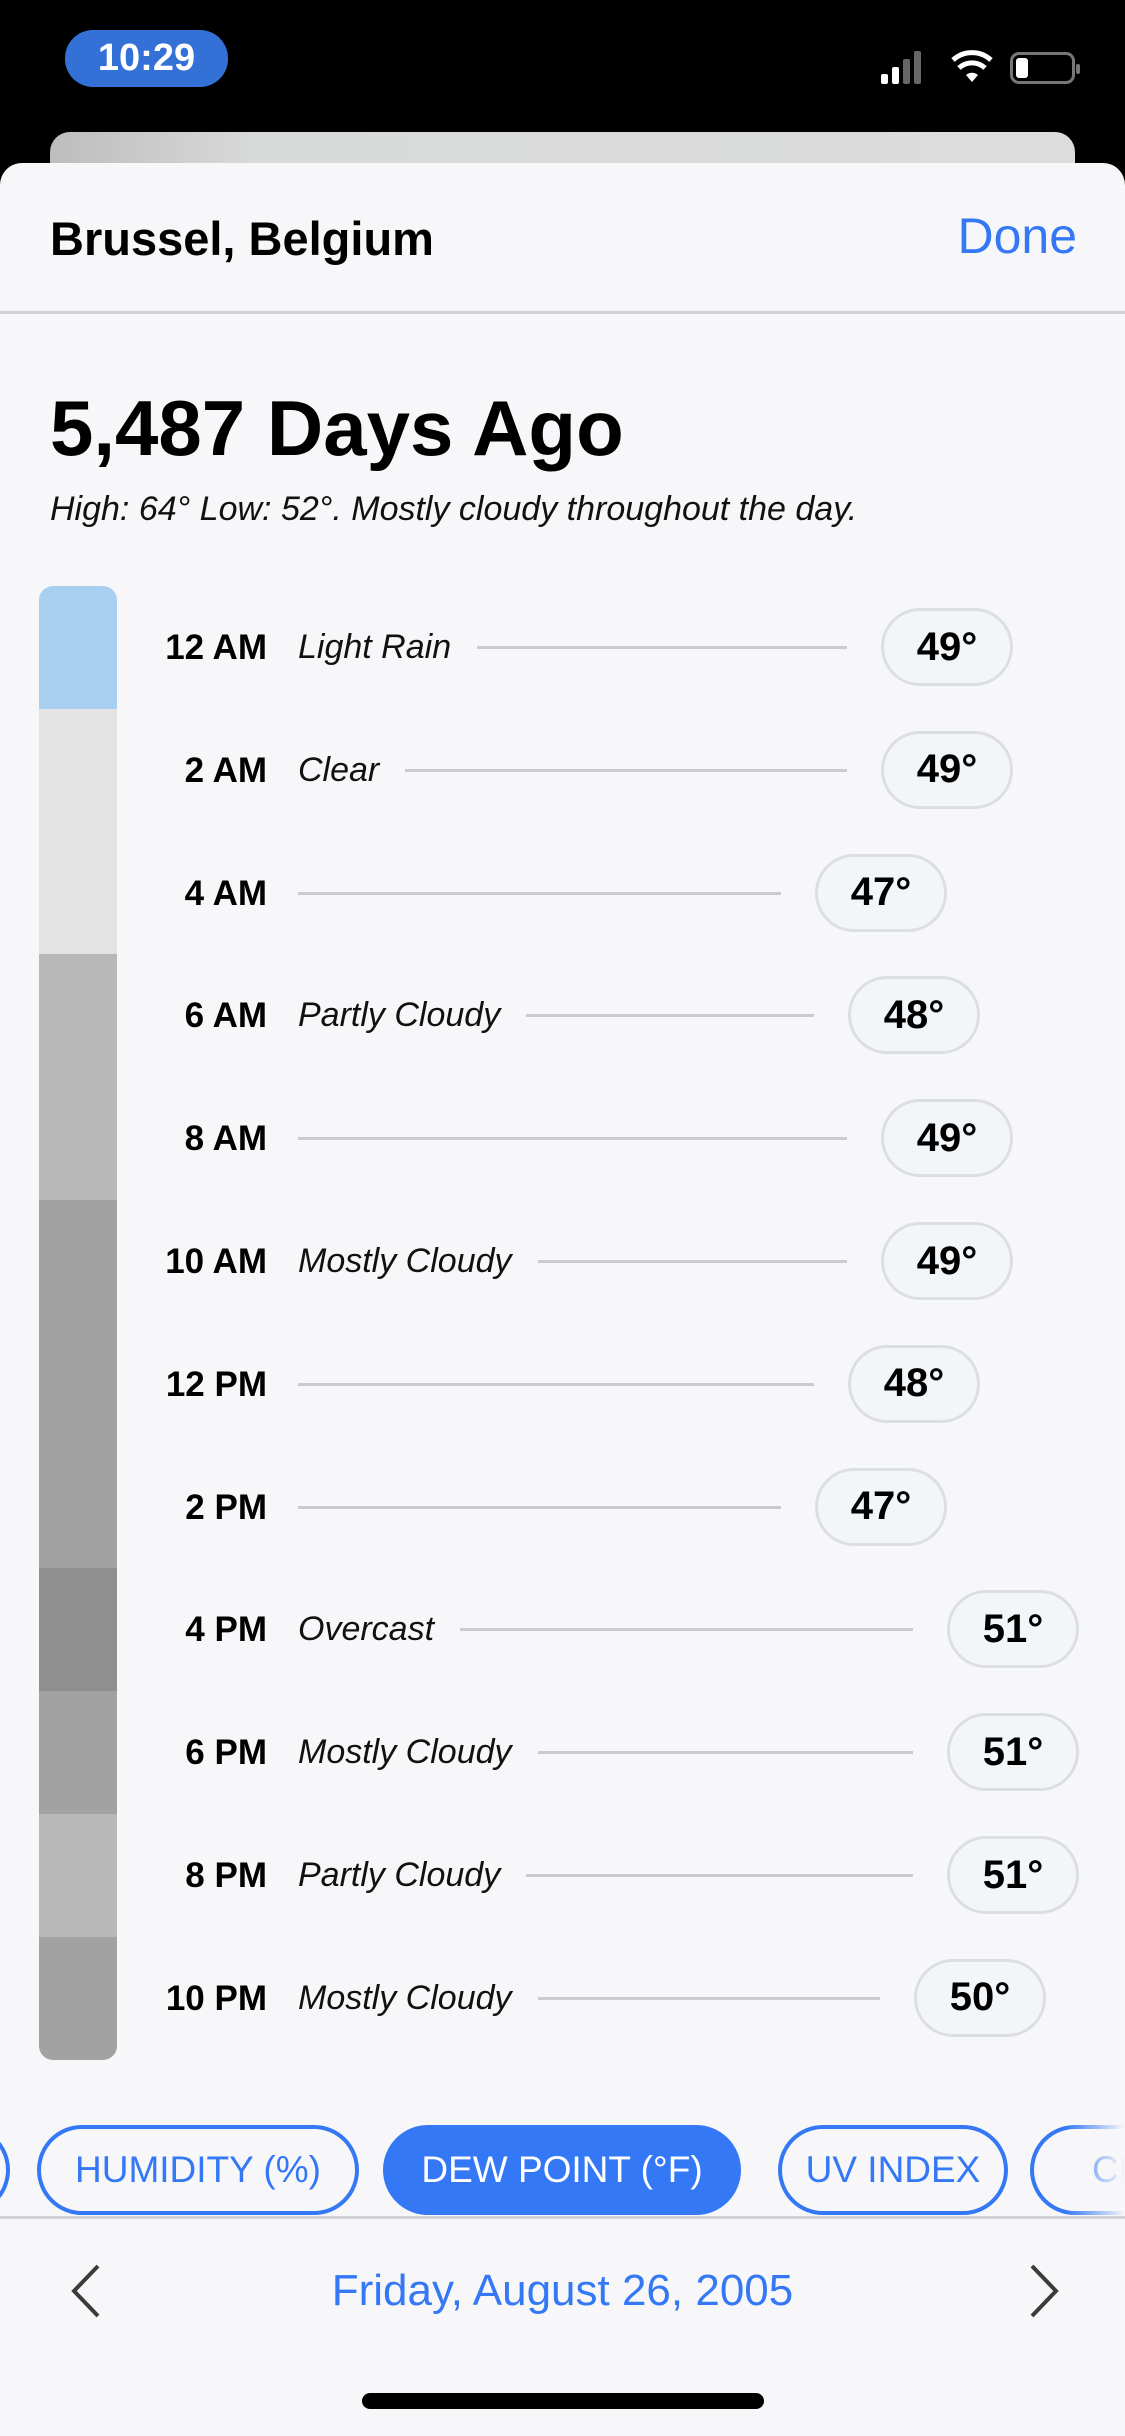 The width and height of the screenshot is (1125, 2436). Describe the element at coordinates (337, 428) in the screenshot. I see `days-ago-heading: 5,487 Days Ago` at that location.